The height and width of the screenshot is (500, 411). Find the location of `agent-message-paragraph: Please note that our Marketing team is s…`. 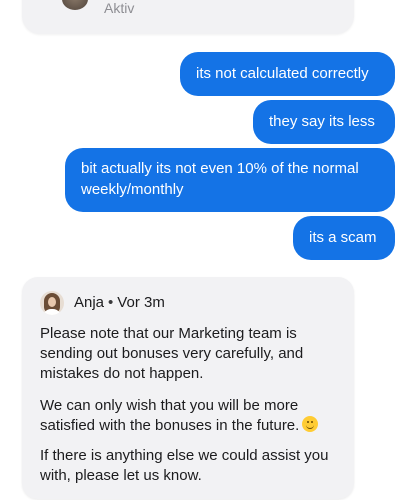

agent-message-paragraph: Please note that our Marketing team is s… is located at coordinates (172, 353).